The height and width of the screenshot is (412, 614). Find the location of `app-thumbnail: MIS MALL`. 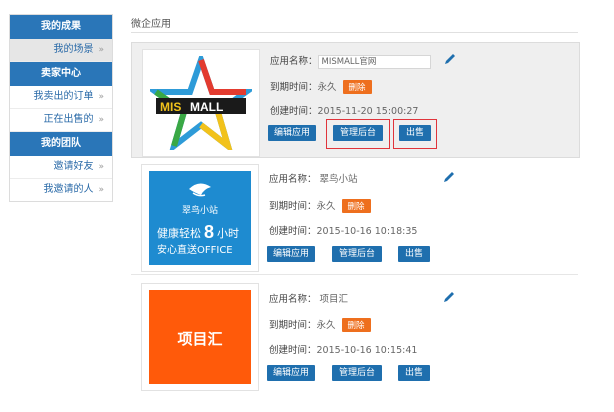

app-thumbnail: MIS MALL is located at coordinates (201, 103).